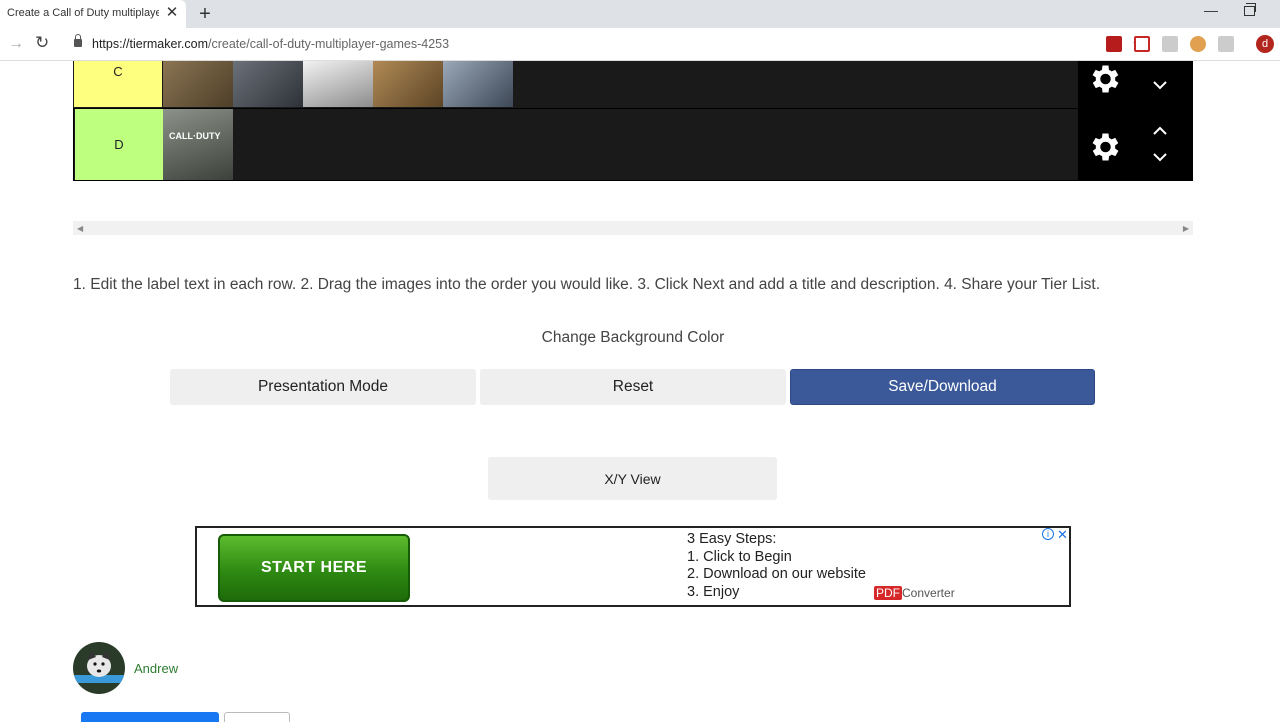  Describe the element at coordinates (150, 44) in the screenshot. I see `url-host: https://tiermaker.com` at that location.